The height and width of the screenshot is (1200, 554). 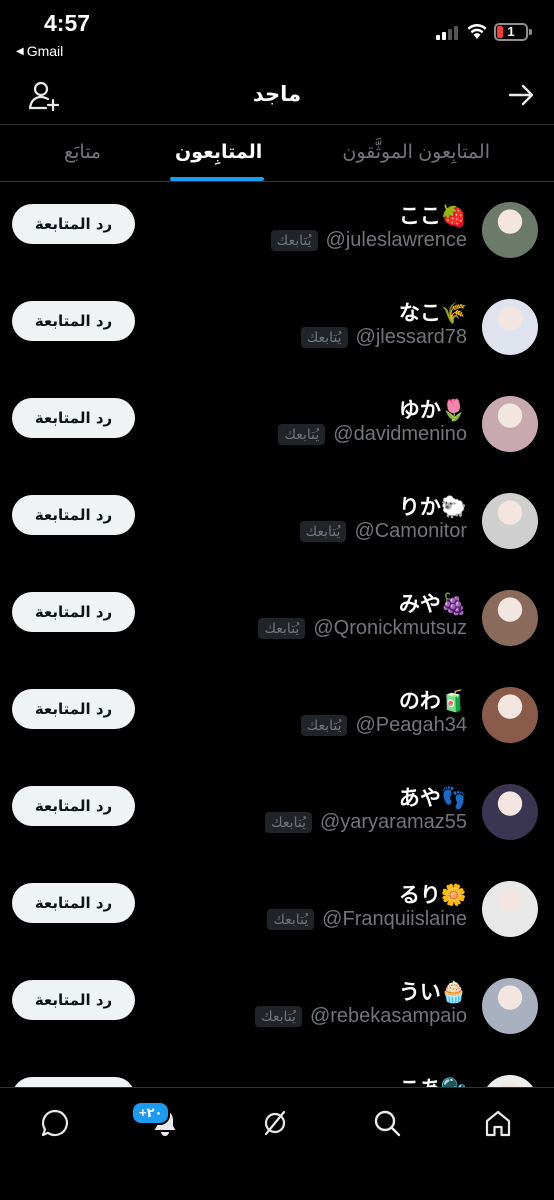 What do you see at coordinates (388, 1016) in the screenshot?
I see `user-handle: @rebekasampaio` at bounding box center [388, 1016].